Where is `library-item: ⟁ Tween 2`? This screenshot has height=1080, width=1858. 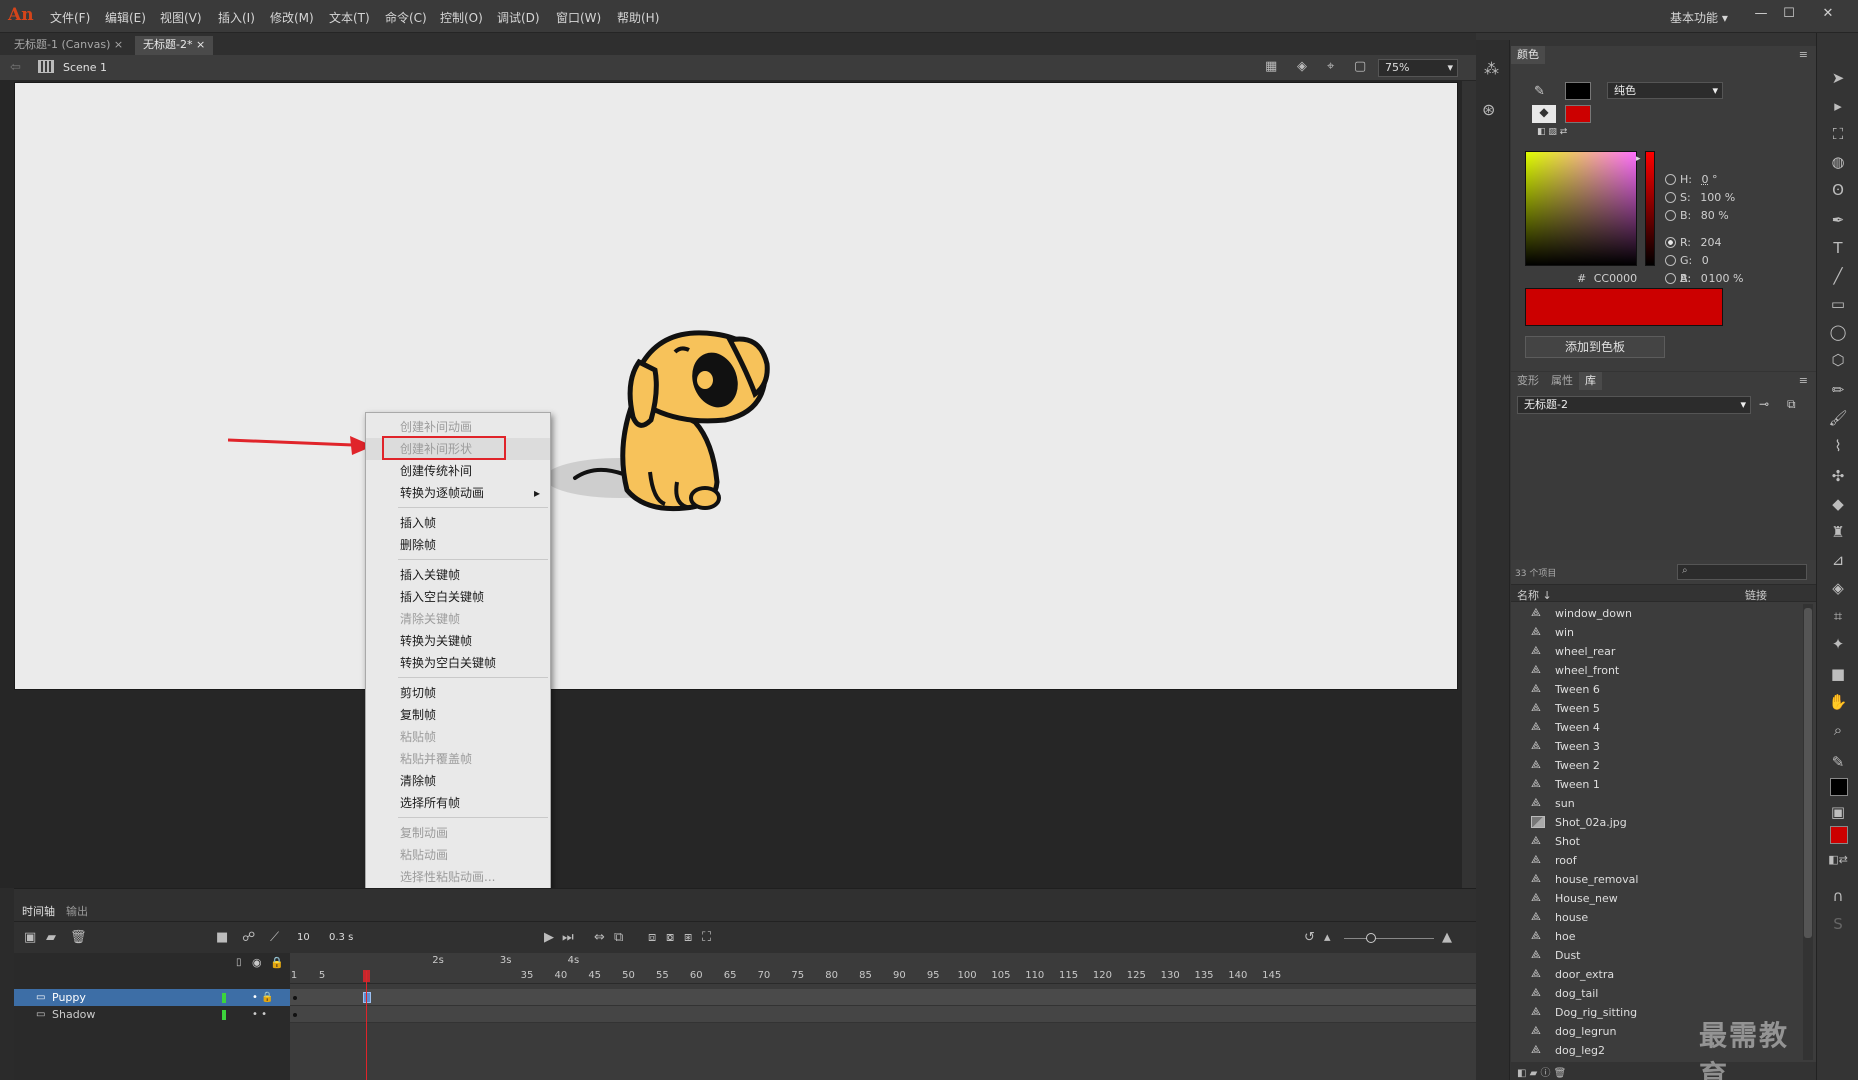
library-item: ⟁ Tween 2 is located at coordinates (1656, 765).